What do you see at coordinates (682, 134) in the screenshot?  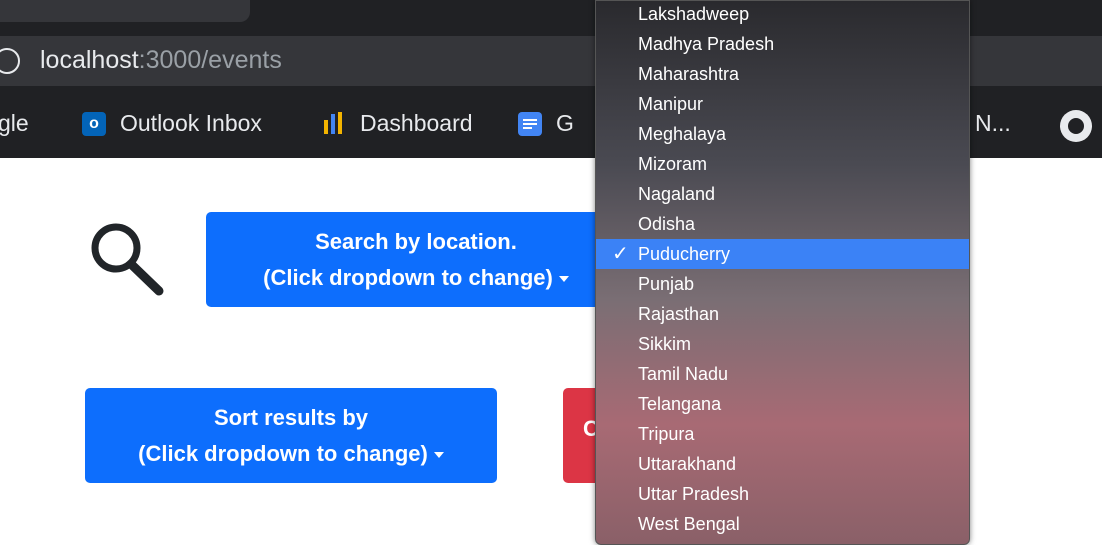 I see `dropdown-option-label: Meghalaya` at bounding box center [682, 134].